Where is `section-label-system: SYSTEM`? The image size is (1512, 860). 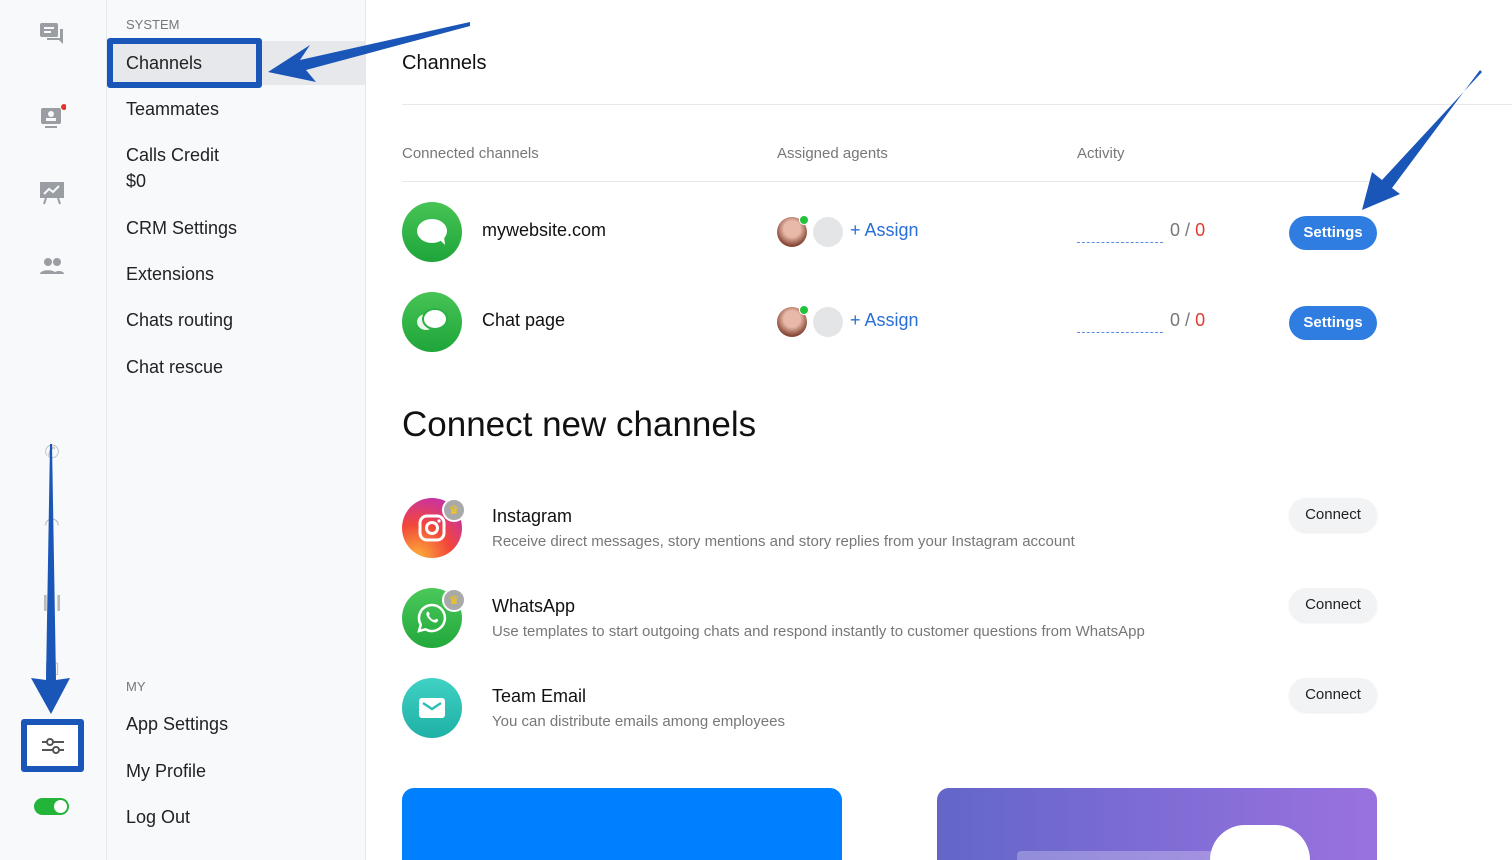 section-label-system: SYSTEM is located at coordinates (153, 24).